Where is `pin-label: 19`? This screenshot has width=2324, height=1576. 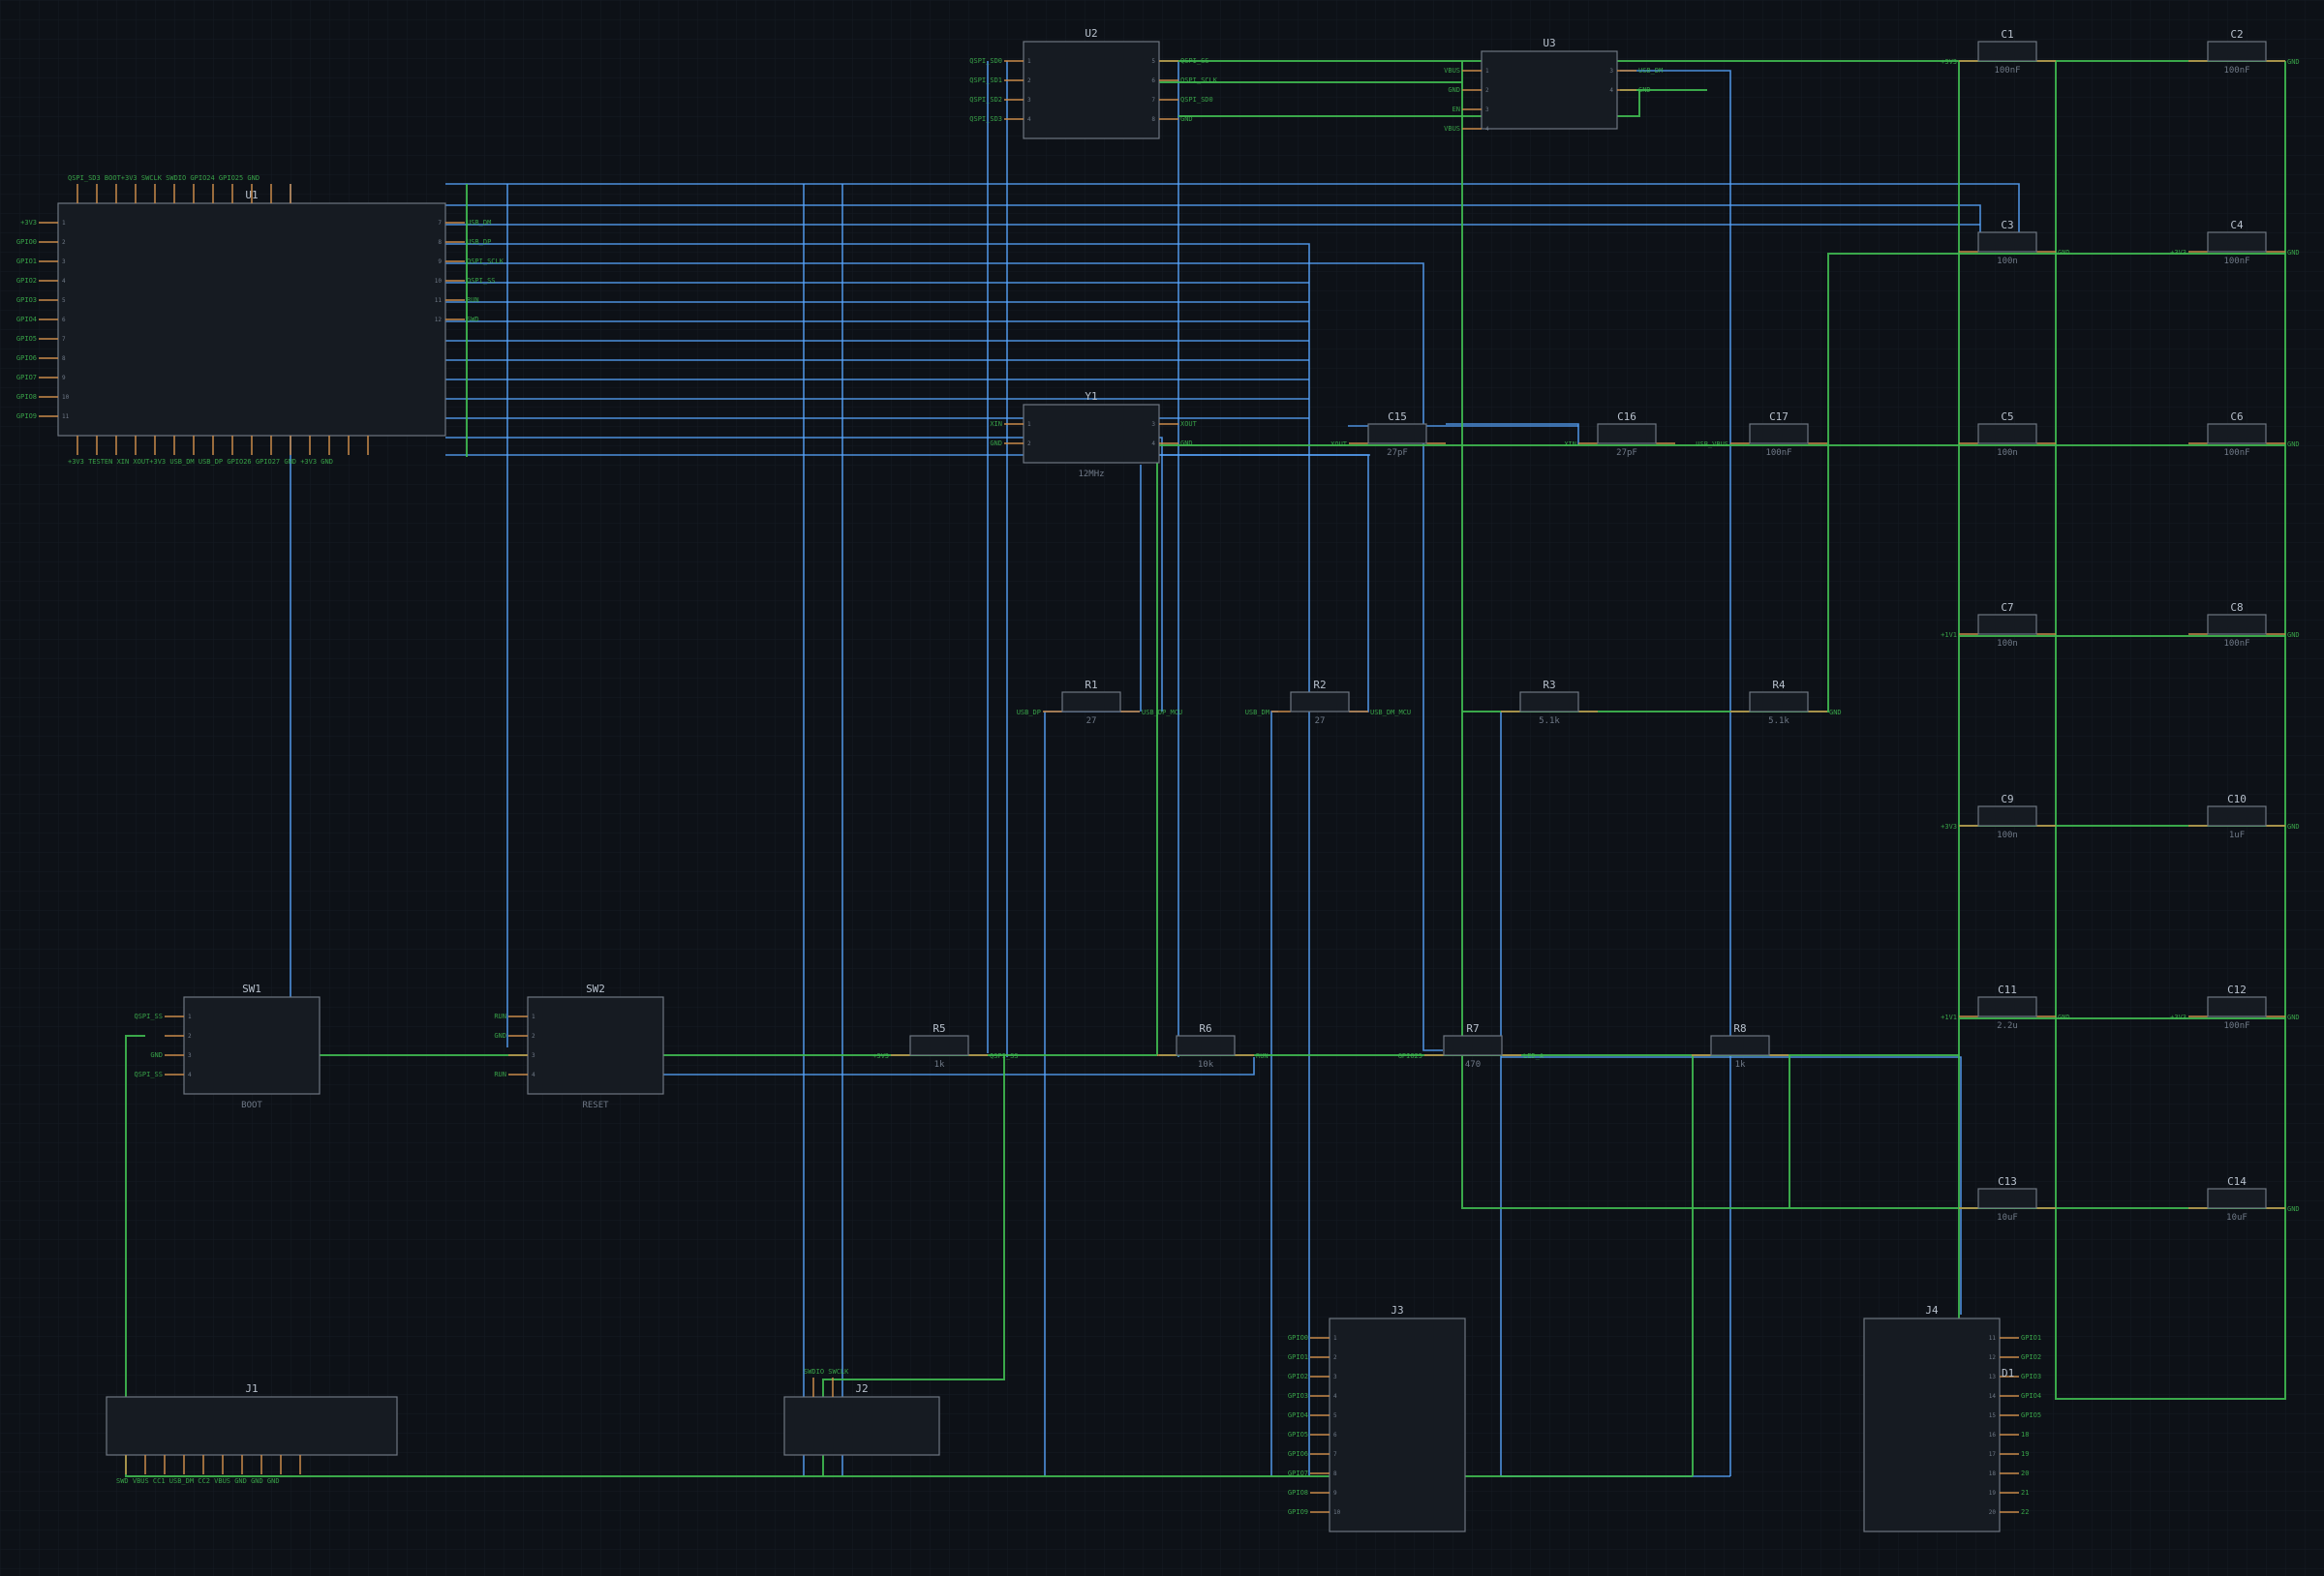
pin-label: 19 is located at coordinates (2025, 1454).